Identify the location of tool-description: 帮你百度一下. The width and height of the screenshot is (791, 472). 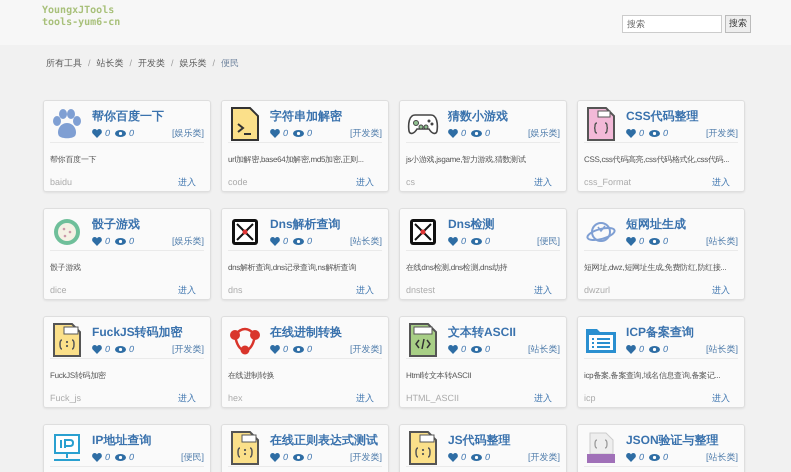
(73, 160).